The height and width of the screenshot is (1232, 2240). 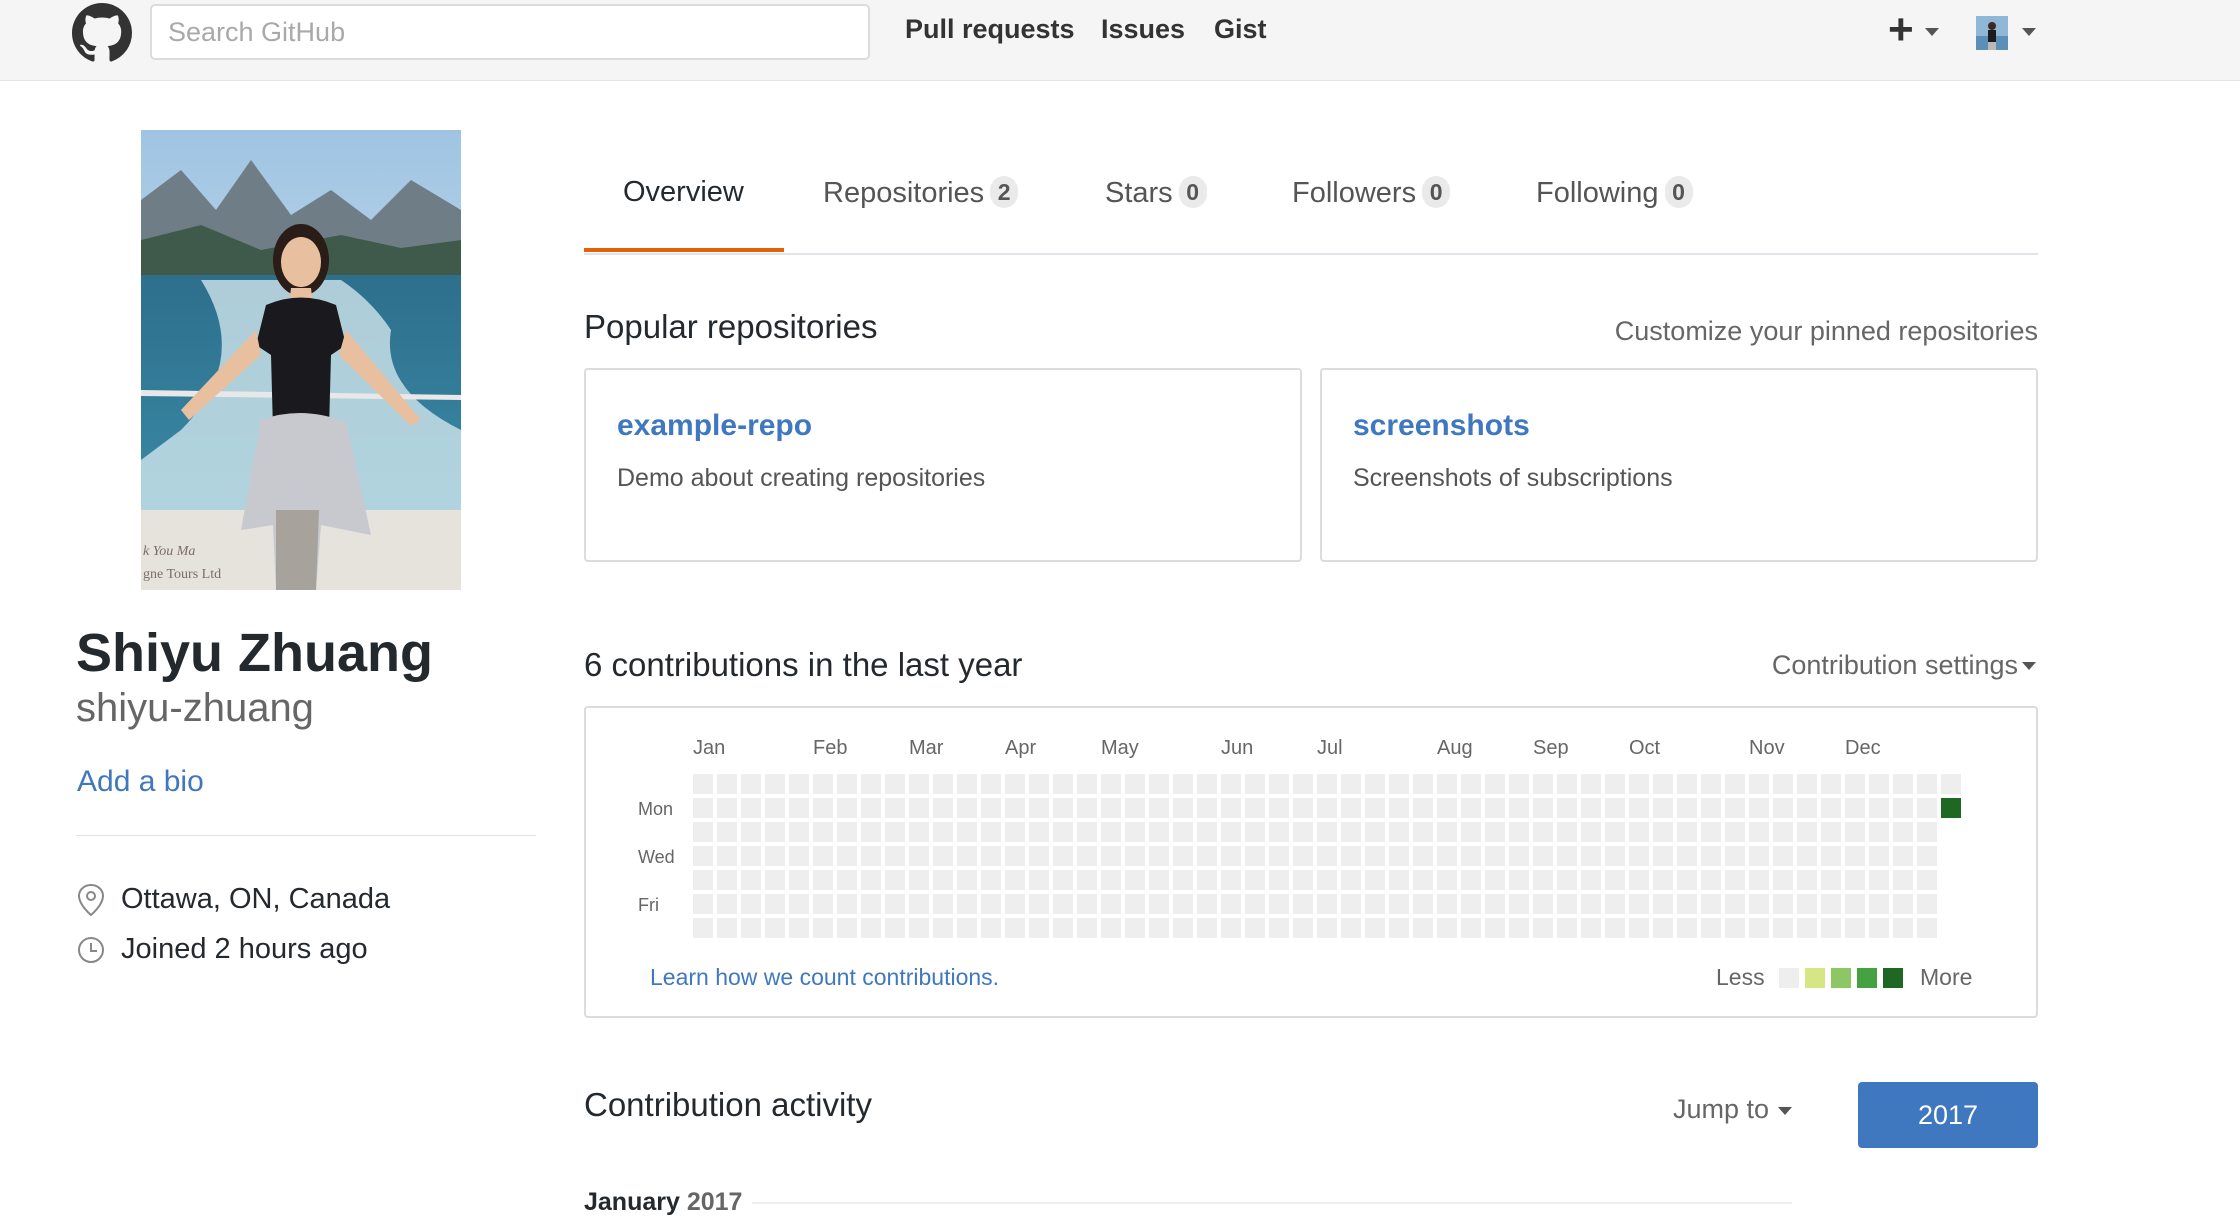 I want to click on jump-to-dropdown: Jump to, so click(x=1721, y=1109).